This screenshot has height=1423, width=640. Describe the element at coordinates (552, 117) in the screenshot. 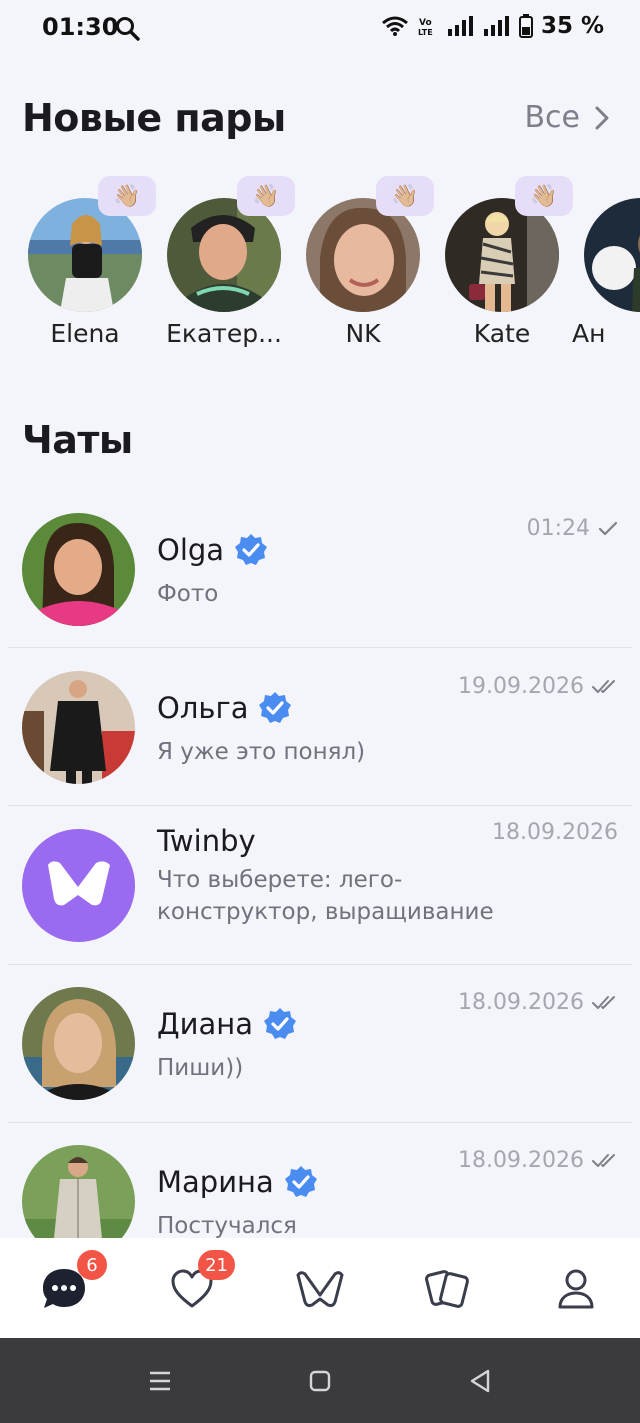

I see `all-pairs-label: Все` at that location.